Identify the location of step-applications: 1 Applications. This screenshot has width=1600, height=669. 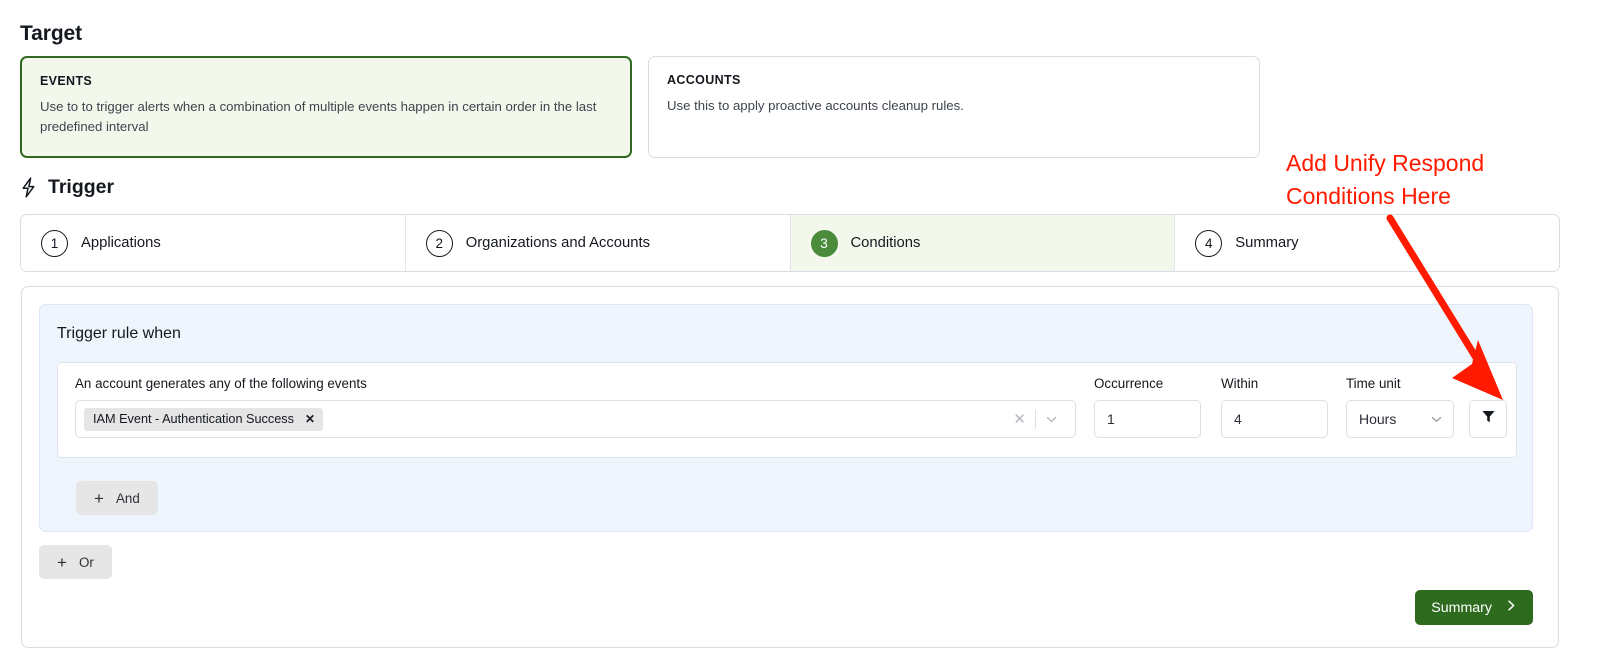
(213, 243).